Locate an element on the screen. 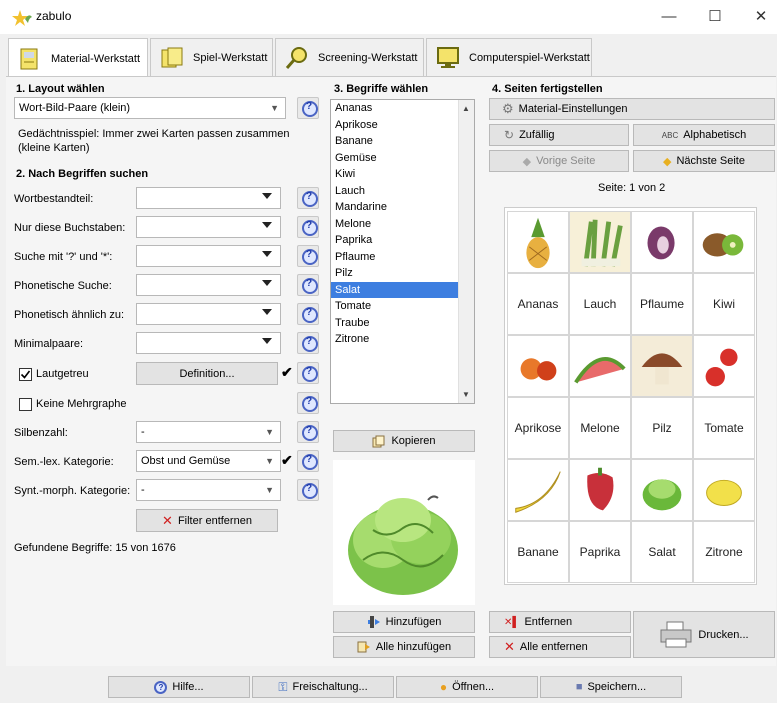 The width and height of the screenshot is (777, 703). sem-lex-label: Sem.-lex. Kategorie: is located at coordinates (64, 462).